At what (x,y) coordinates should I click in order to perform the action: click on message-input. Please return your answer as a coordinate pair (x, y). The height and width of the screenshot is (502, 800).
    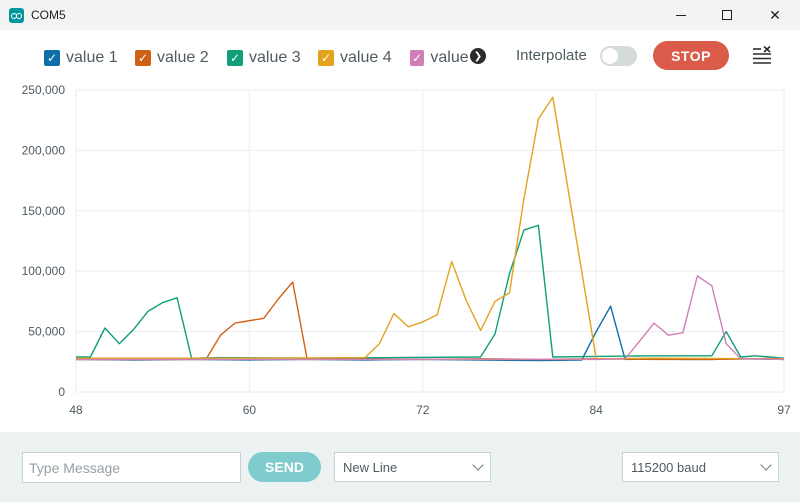
    Looking at the image, I should click on (131, 467).